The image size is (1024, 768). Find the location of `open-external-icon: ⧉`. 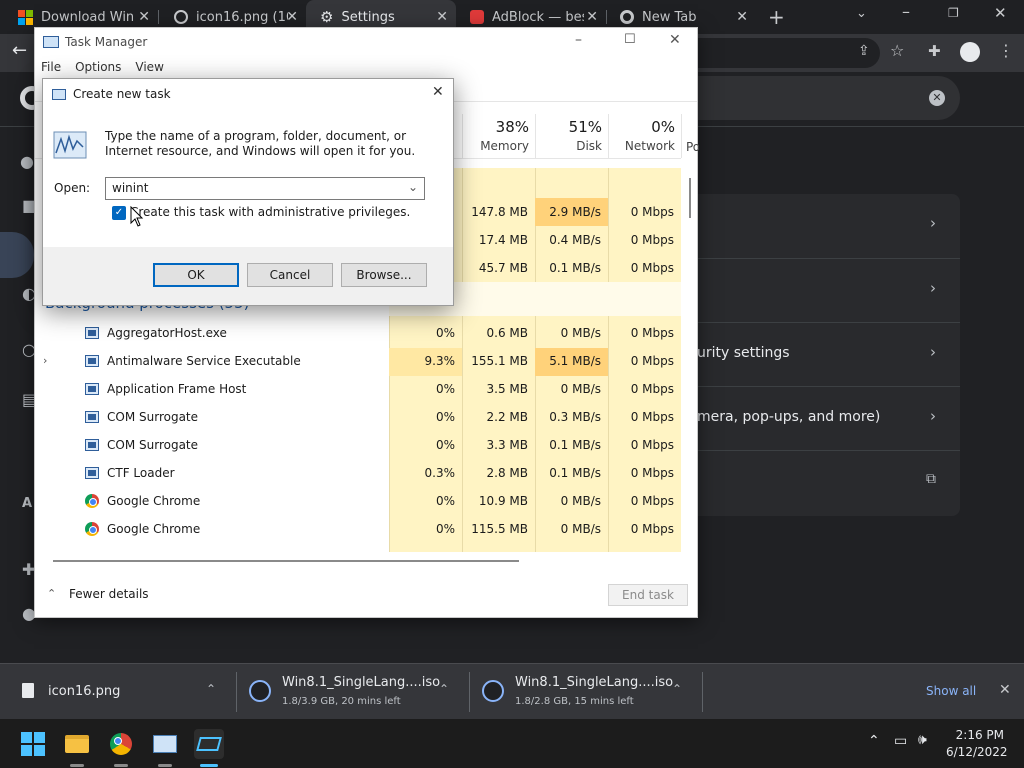

open-external-icon: ⧉ is located at coordinates (931, 479).